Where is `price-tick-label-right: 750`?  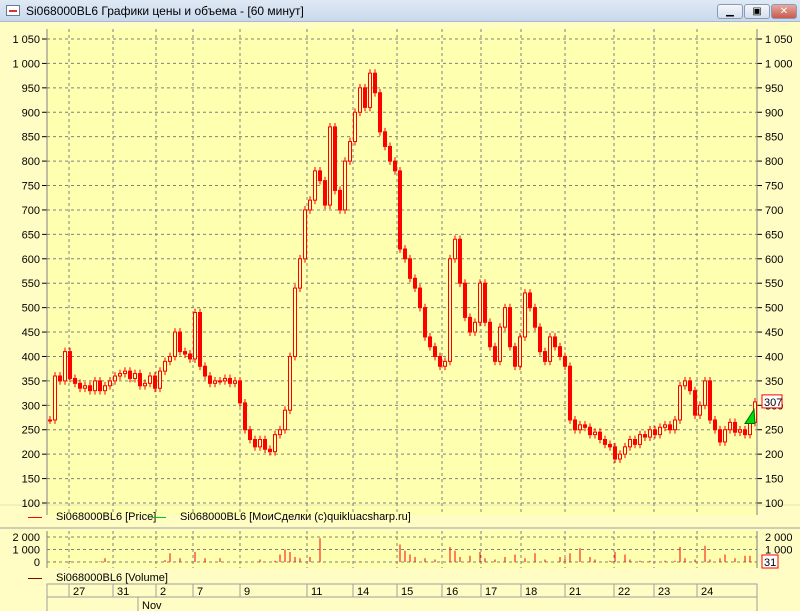
price-tick-label-right: 750 is located at coordinates (774, 187).